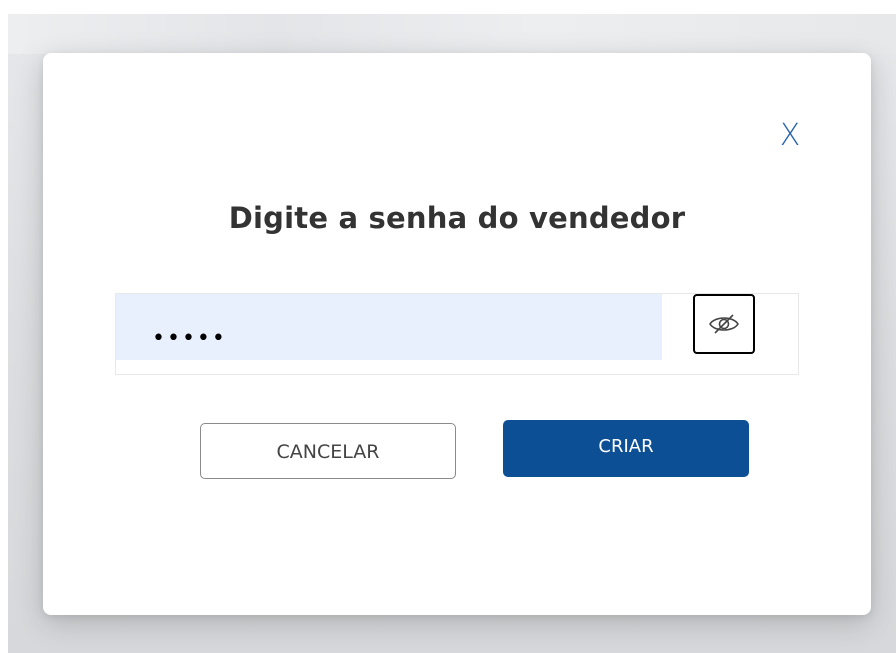 Image resolution: width=896 pixels, height=653 pixels. Describe the element at coordinates (626, 448) in the screenshot. I see `create-button: CRIAR` at that location.